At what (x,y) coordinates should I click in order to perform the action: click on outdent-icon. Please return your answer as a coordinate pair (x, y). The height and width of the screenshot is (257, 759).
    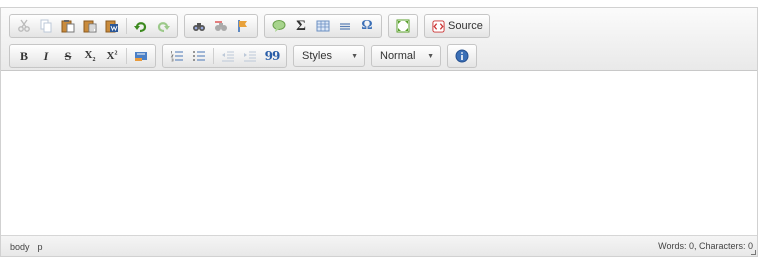
    Looking at the image, I should click on (228, 56).